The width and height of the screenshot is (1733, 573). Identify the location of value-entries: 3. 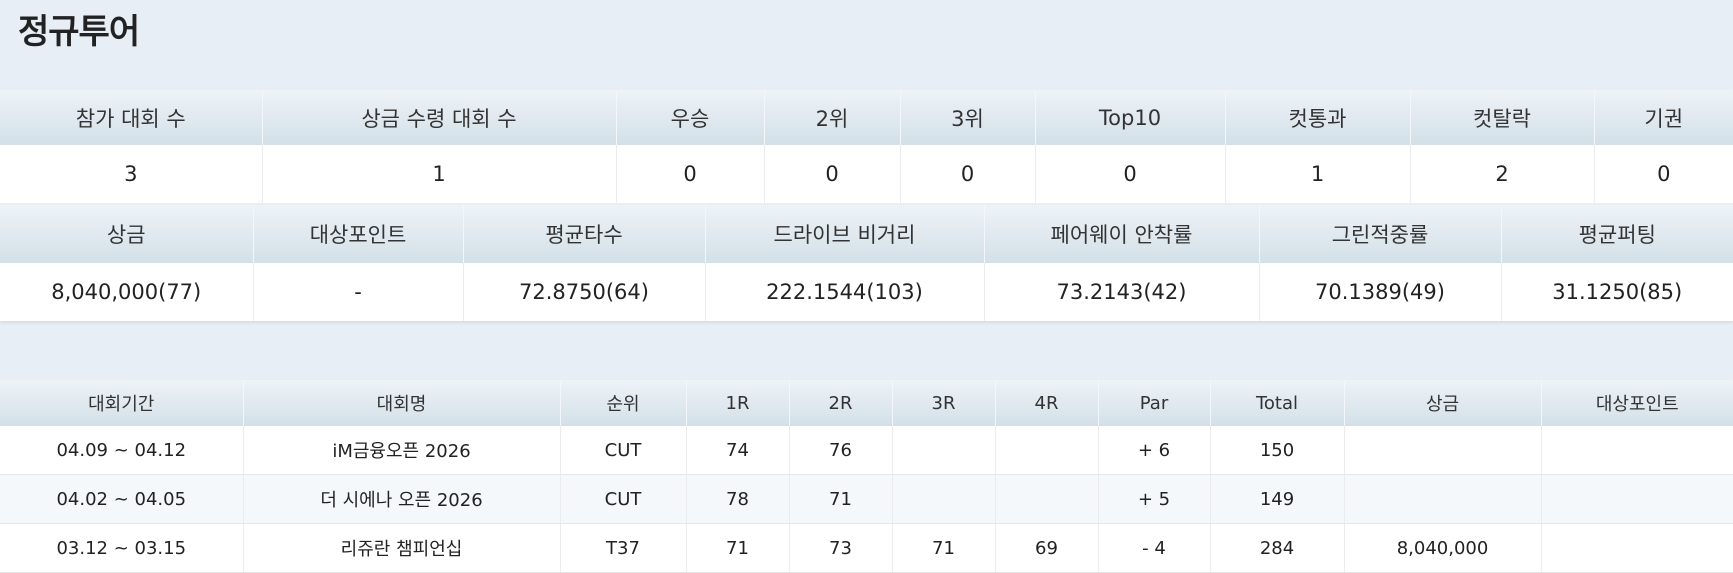
(131, 174).